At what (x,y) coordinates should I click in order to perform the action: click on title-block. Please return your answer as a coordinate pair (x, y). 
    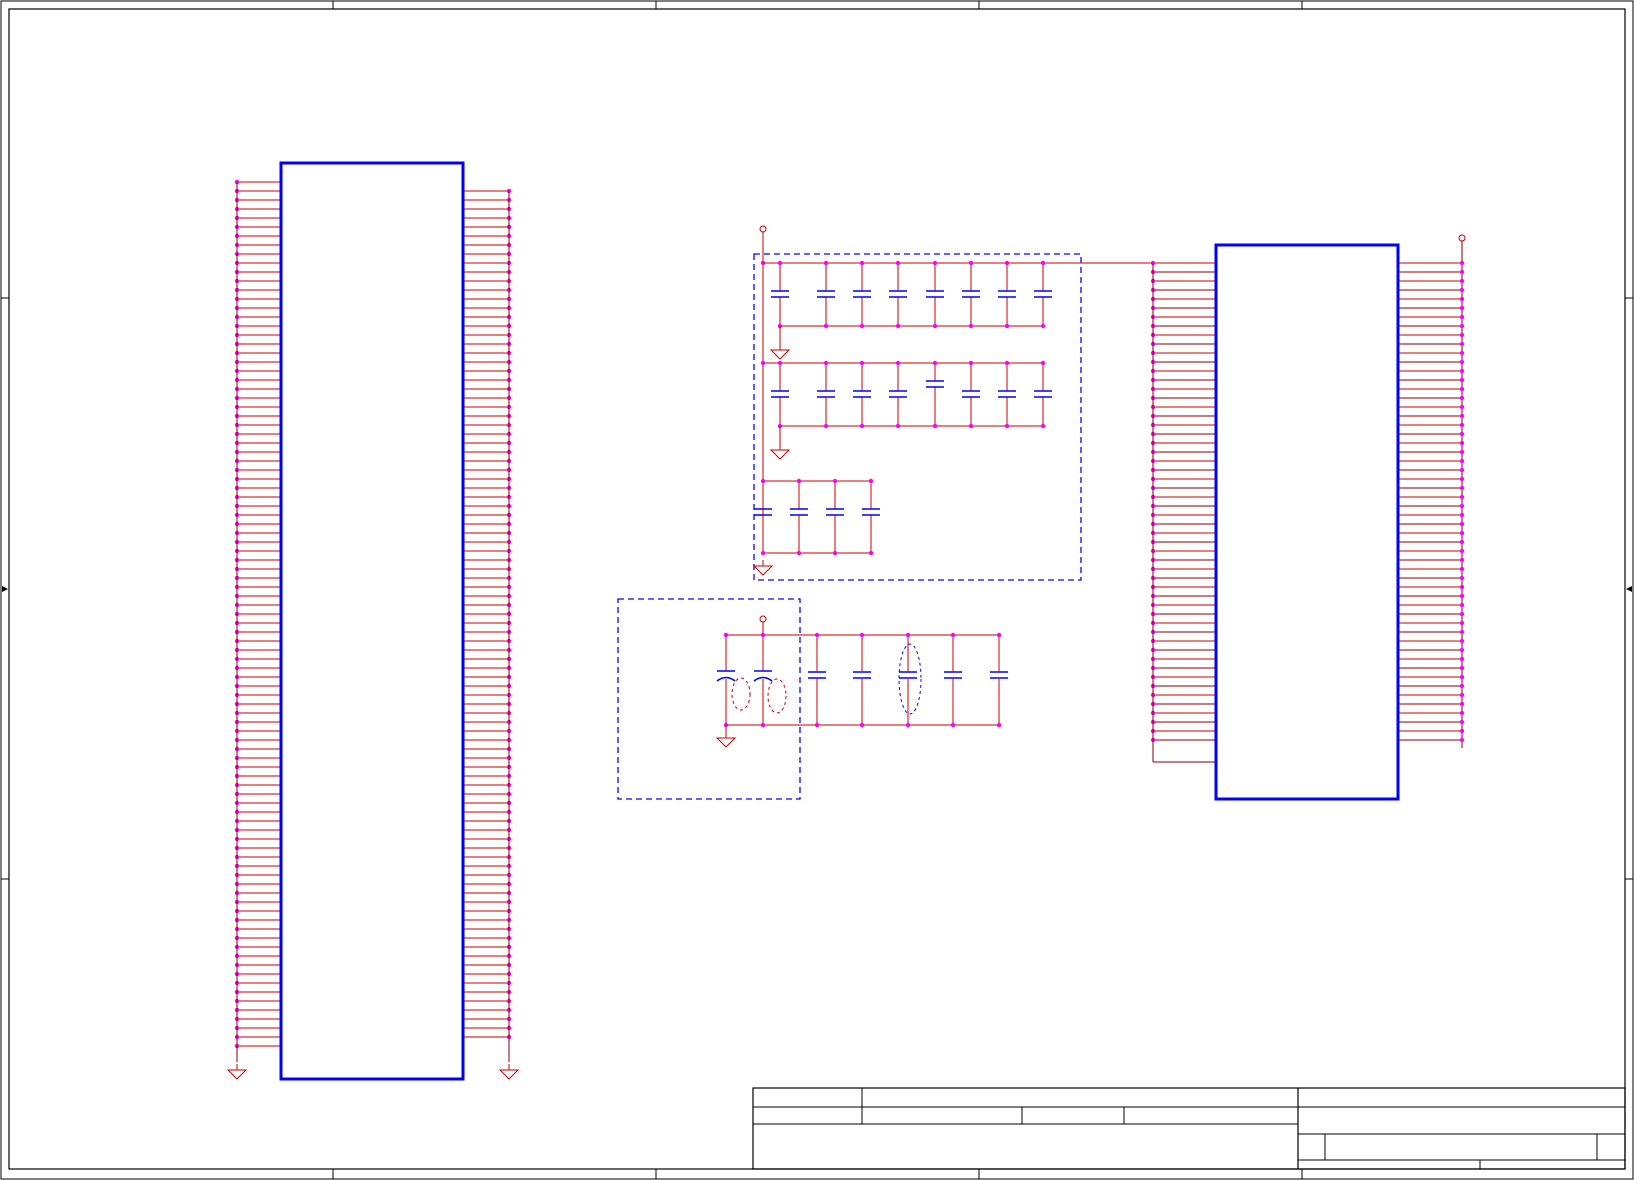
    Looking at the image, I should click on (1189, 1128).